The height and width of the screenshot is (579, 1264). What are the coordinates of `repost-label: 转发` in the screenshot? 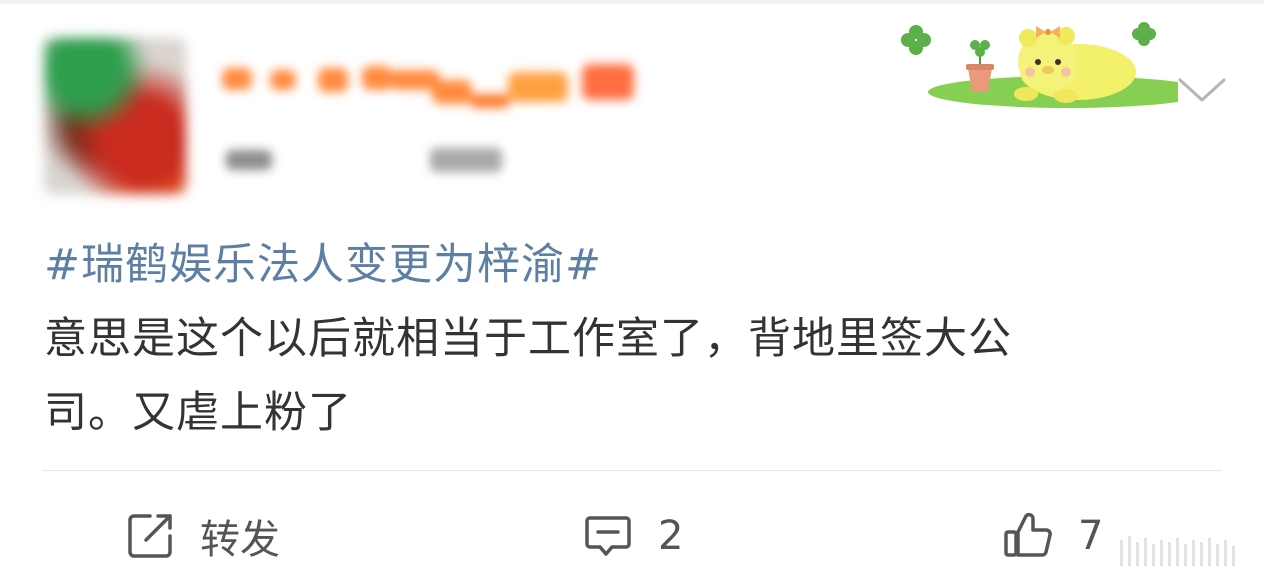 It's located at (240, 540).